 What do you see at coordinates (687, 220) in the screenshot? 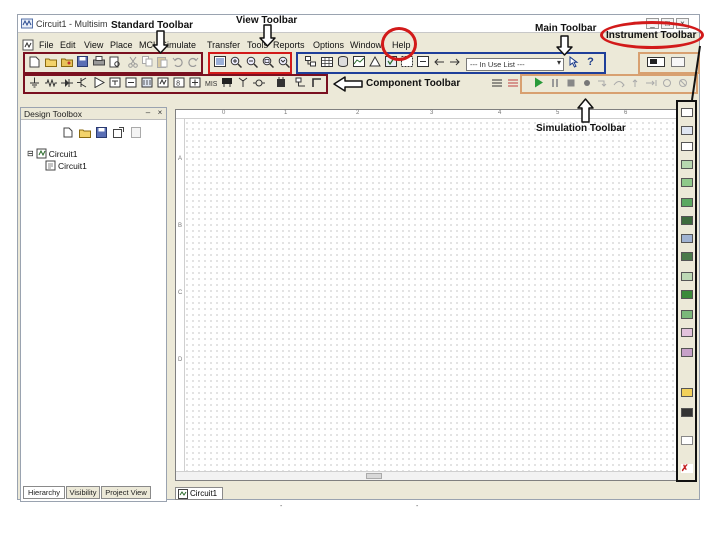
I see `frequency-counter-icon` at bounding box center [687, 220].